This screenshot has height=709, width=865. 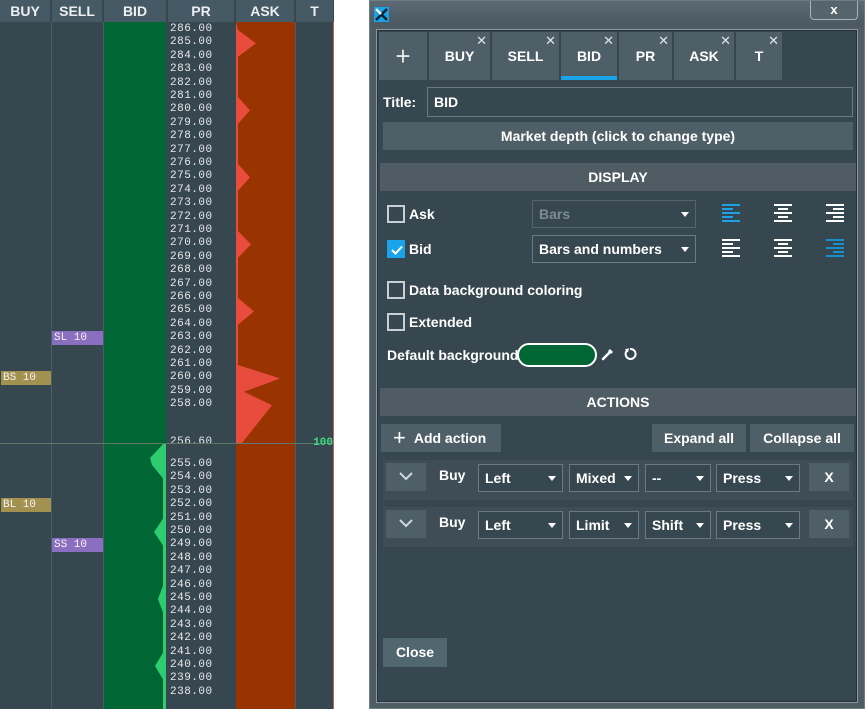 I want to click on modifier-select: Shift, so click(x=678, y=525).